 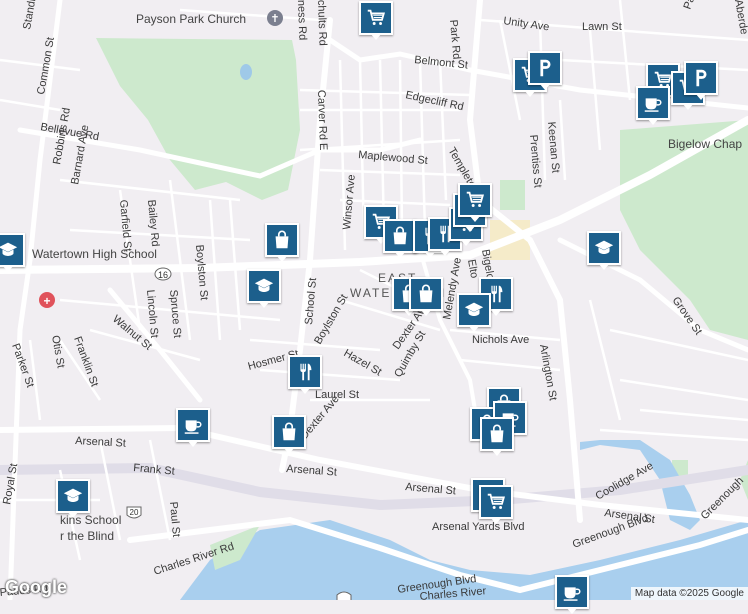 I want to click on park-cemetery, so click(x=198, y=119).